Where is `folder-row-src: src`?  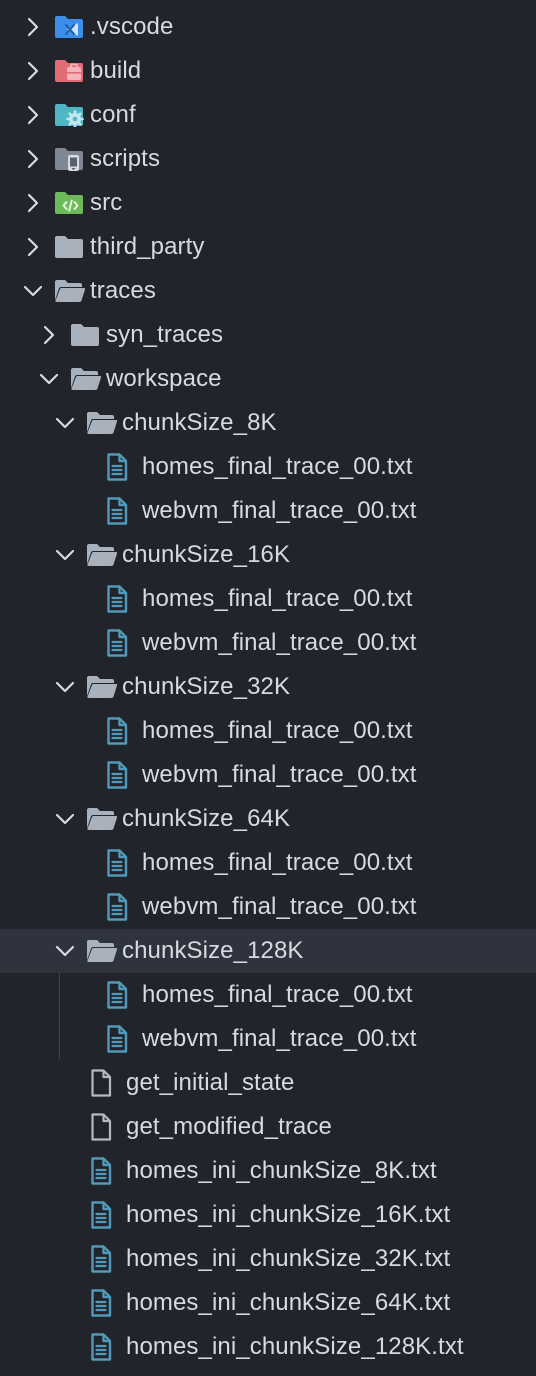 folder-row-src: src is located at coordinates (268, 203).